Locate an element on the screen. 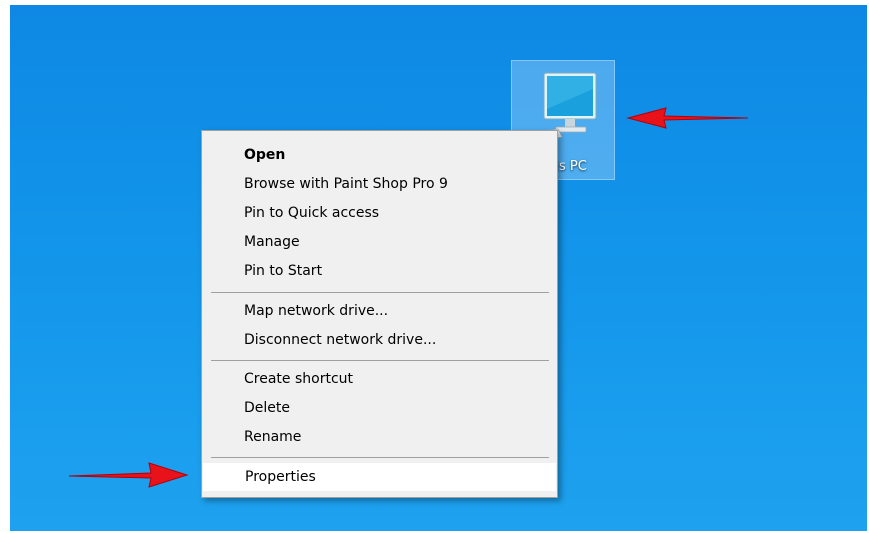 This screenshot has width=869, height=533. menu-item-browse-with-paint-shop-pro: Browse with Paint Shop Pro 9 is located at coordinates (379, 184).